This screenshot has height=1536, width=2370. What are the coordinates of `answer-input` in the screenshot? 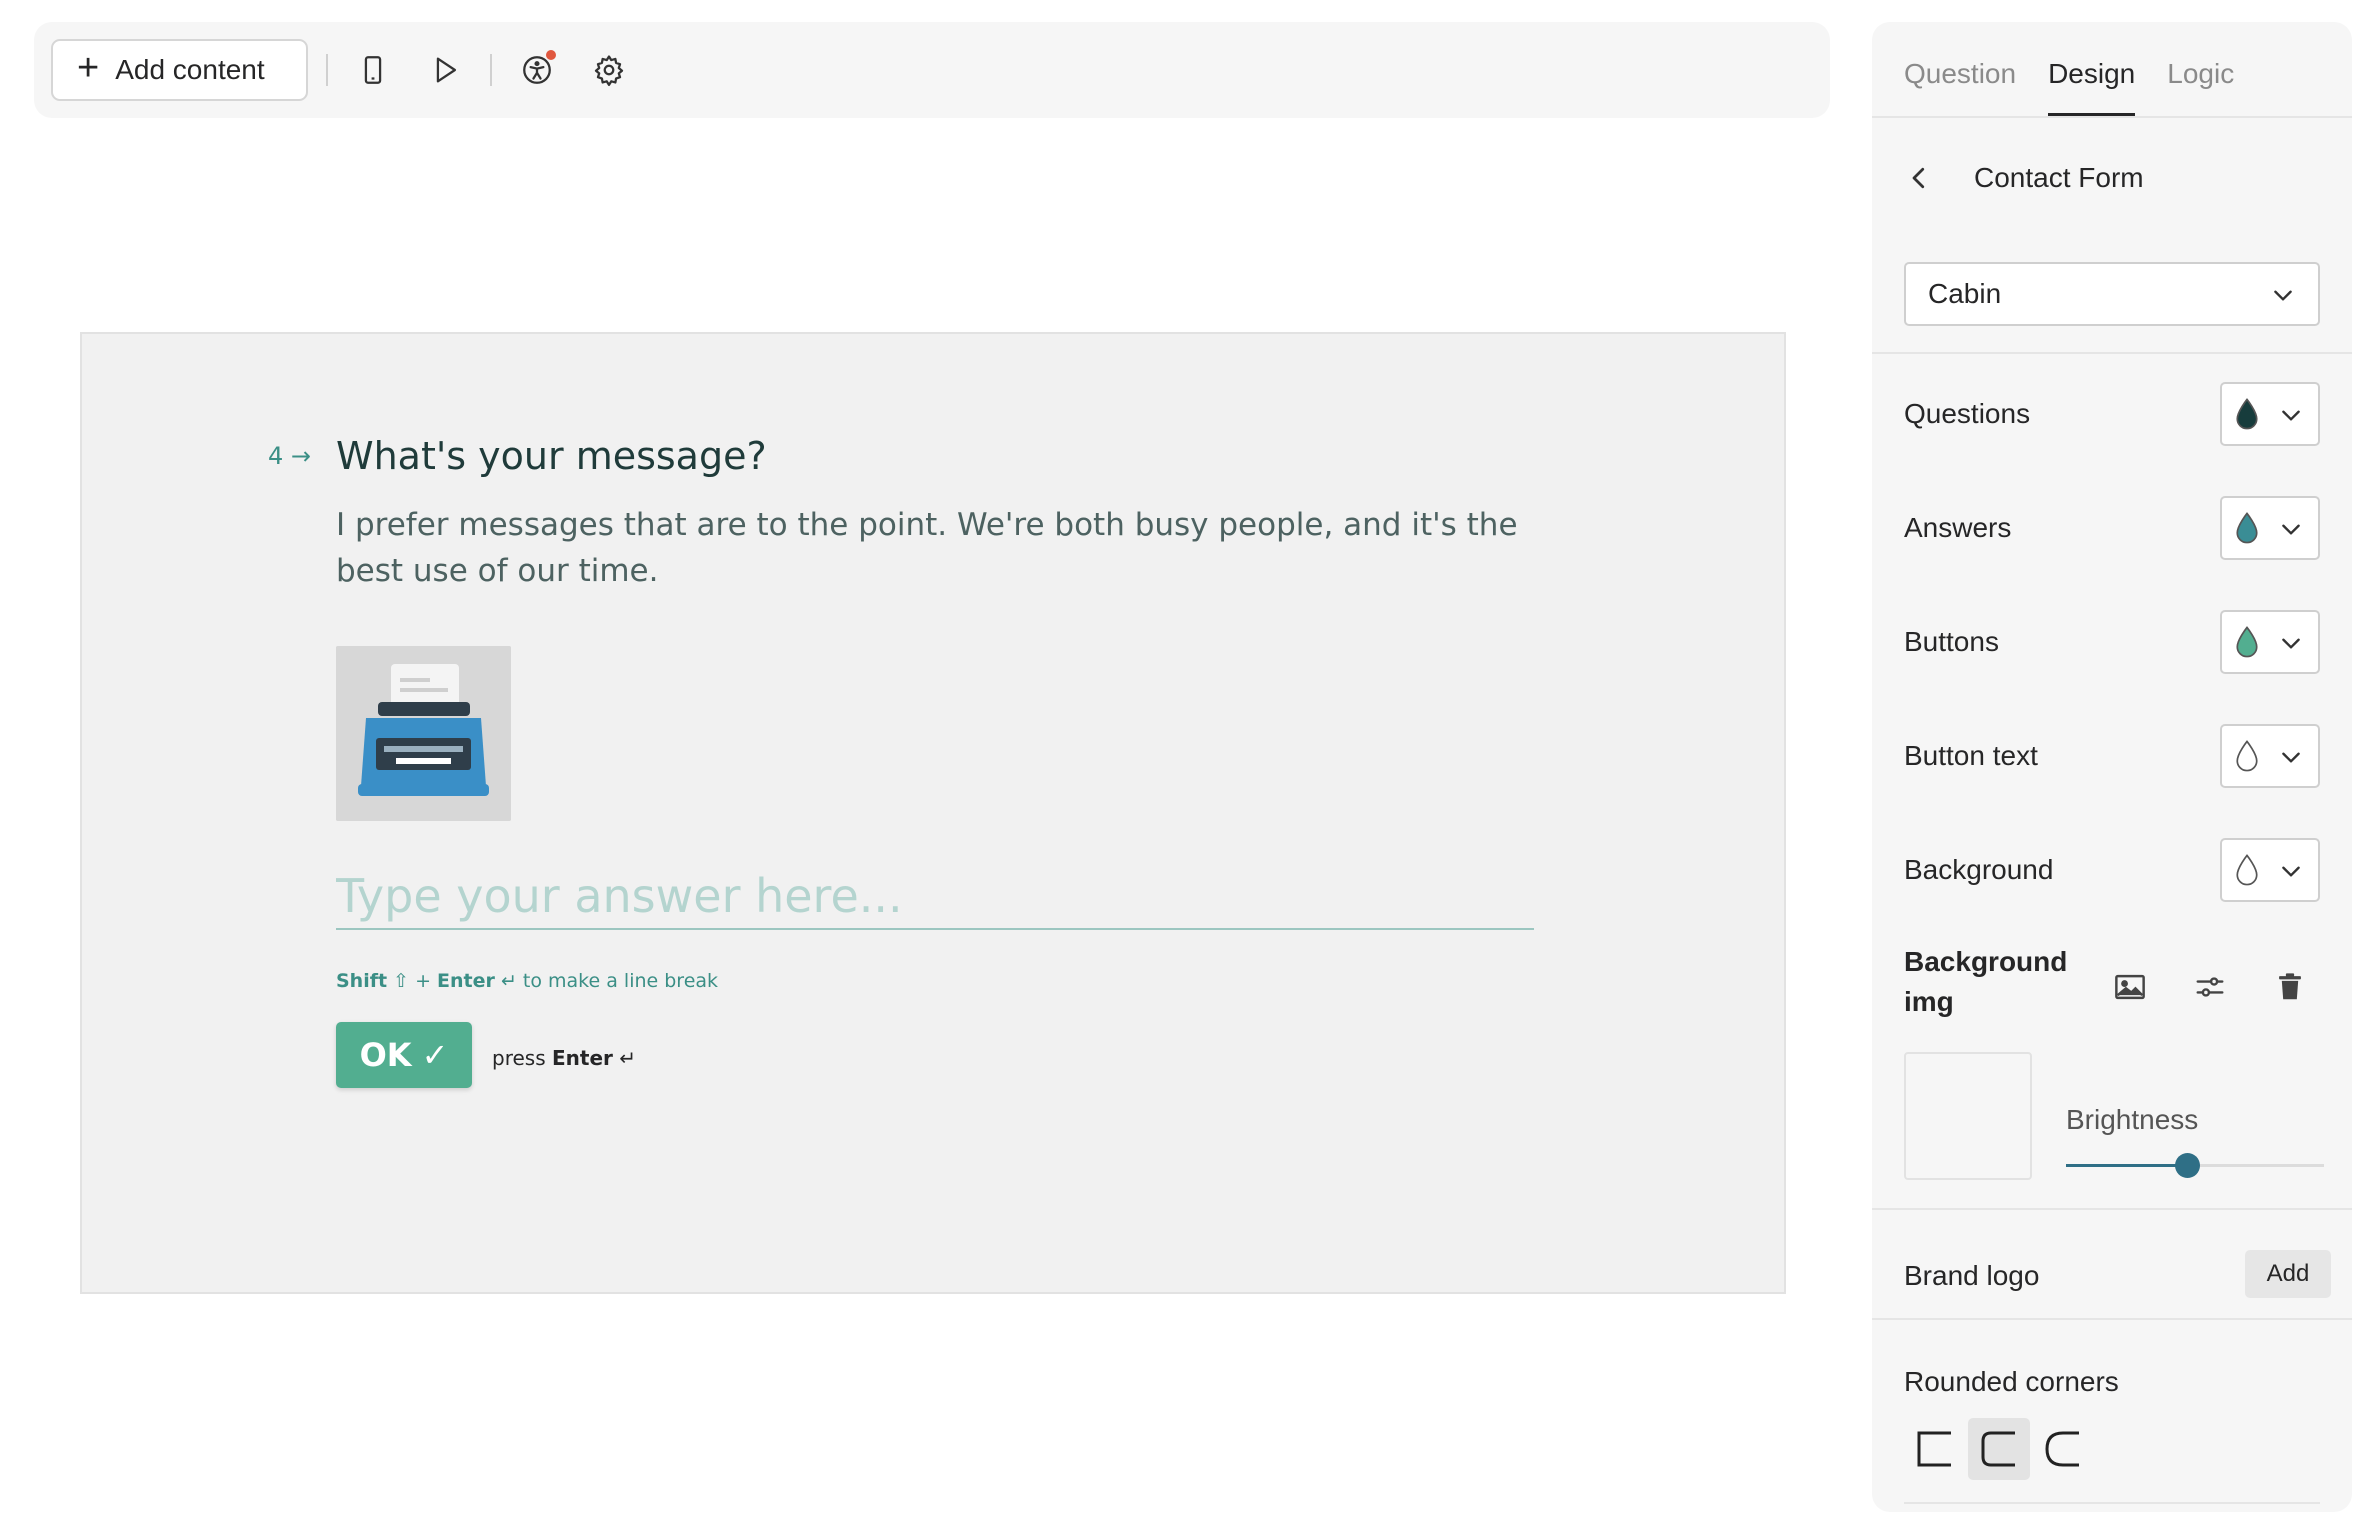 It's located at (935, 897).